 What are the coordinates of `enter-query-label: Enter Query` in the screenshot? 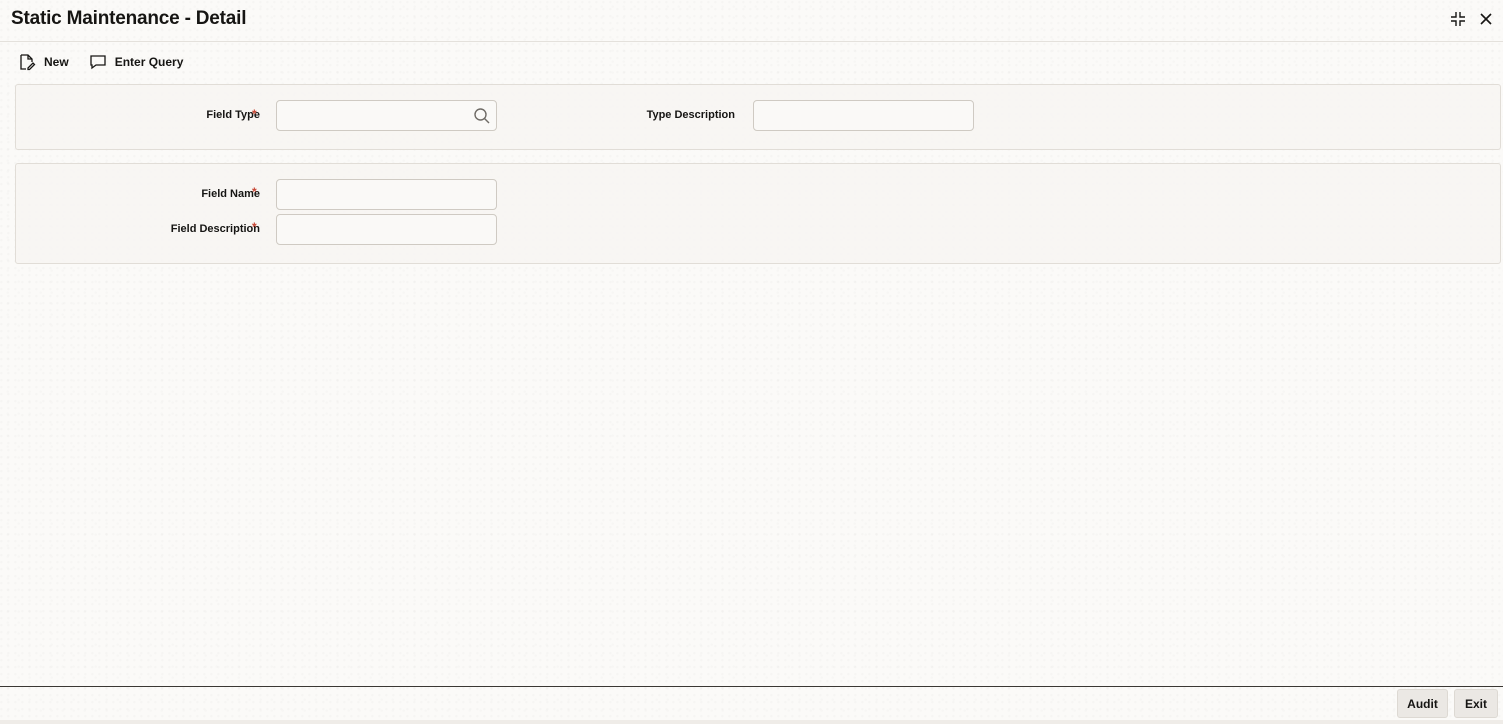 It's located at (149, 62).